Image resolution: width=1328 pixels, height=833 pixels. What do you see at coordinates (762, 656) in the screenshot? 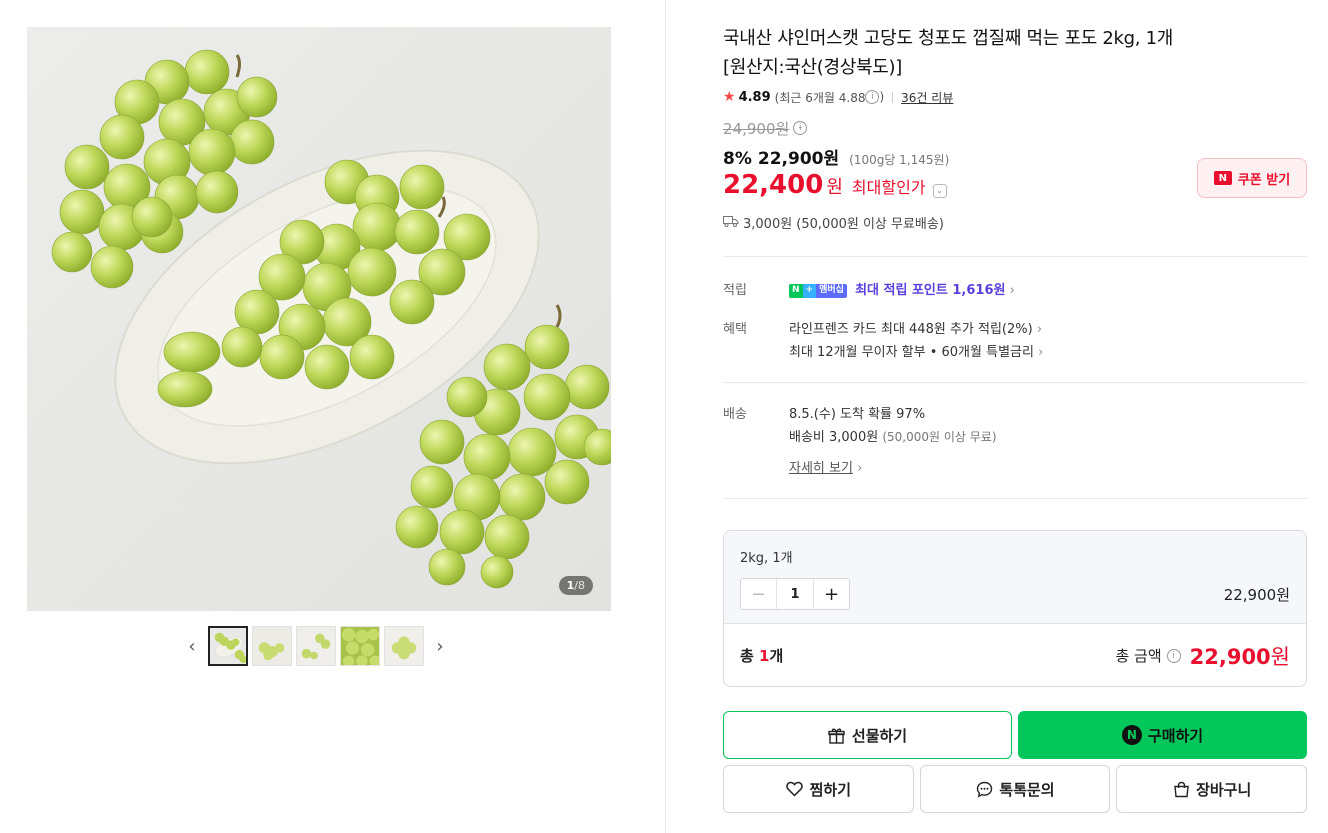
I see `total-count: 총 1개` at bounding box center [762, 656].